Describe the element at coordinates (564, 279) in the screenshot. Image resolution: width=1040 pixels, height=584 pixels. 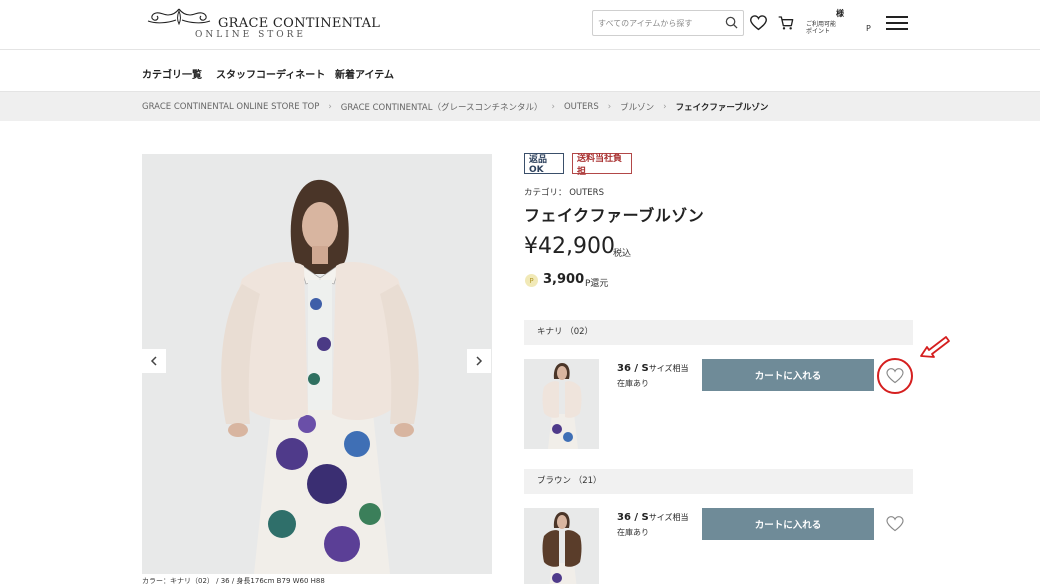
I see `points-value: 3,900` at that location.